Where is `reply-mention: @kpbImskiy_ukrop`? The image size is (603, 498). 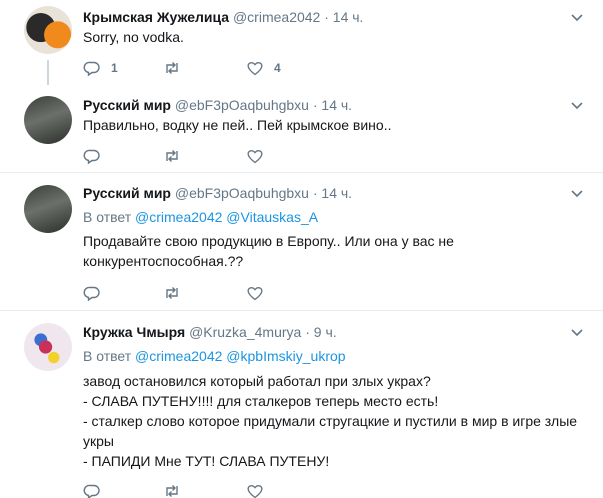 reply-mention: @kpbImskiy_ukrop is located at coordinates (285, 356).